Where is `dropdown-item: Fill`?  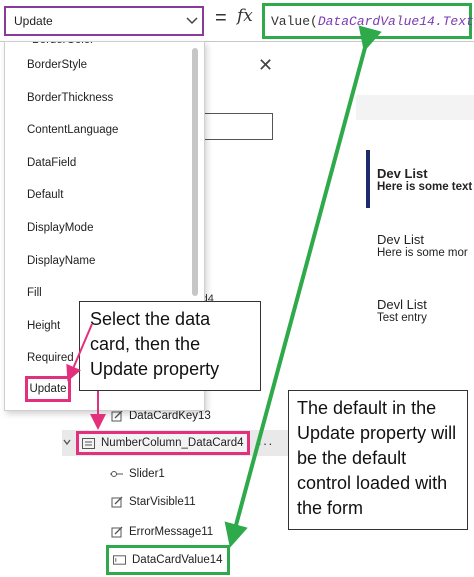 dropdown-item: Fill is located at coordinates (34, 293).